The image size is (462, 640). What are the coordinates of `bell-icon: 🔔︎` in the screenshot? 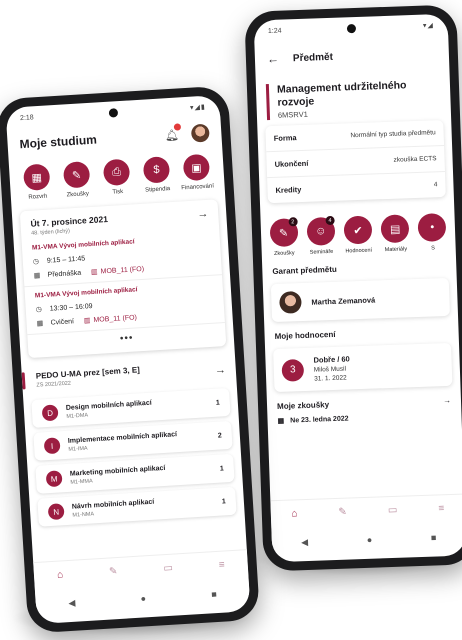 It's located at (172, 133).